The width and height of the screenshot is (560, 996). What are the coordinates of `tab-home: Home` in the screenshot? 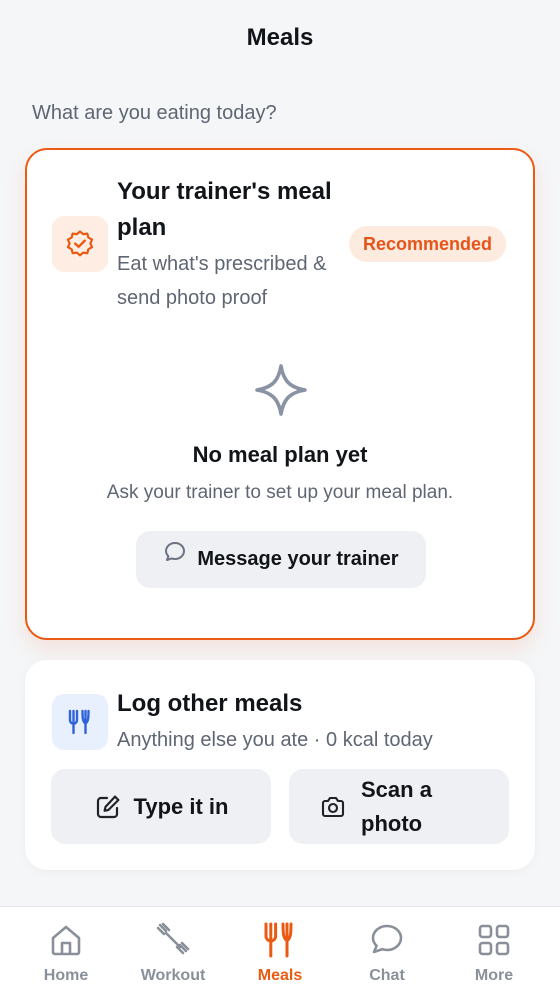 It's located at (66, 951).